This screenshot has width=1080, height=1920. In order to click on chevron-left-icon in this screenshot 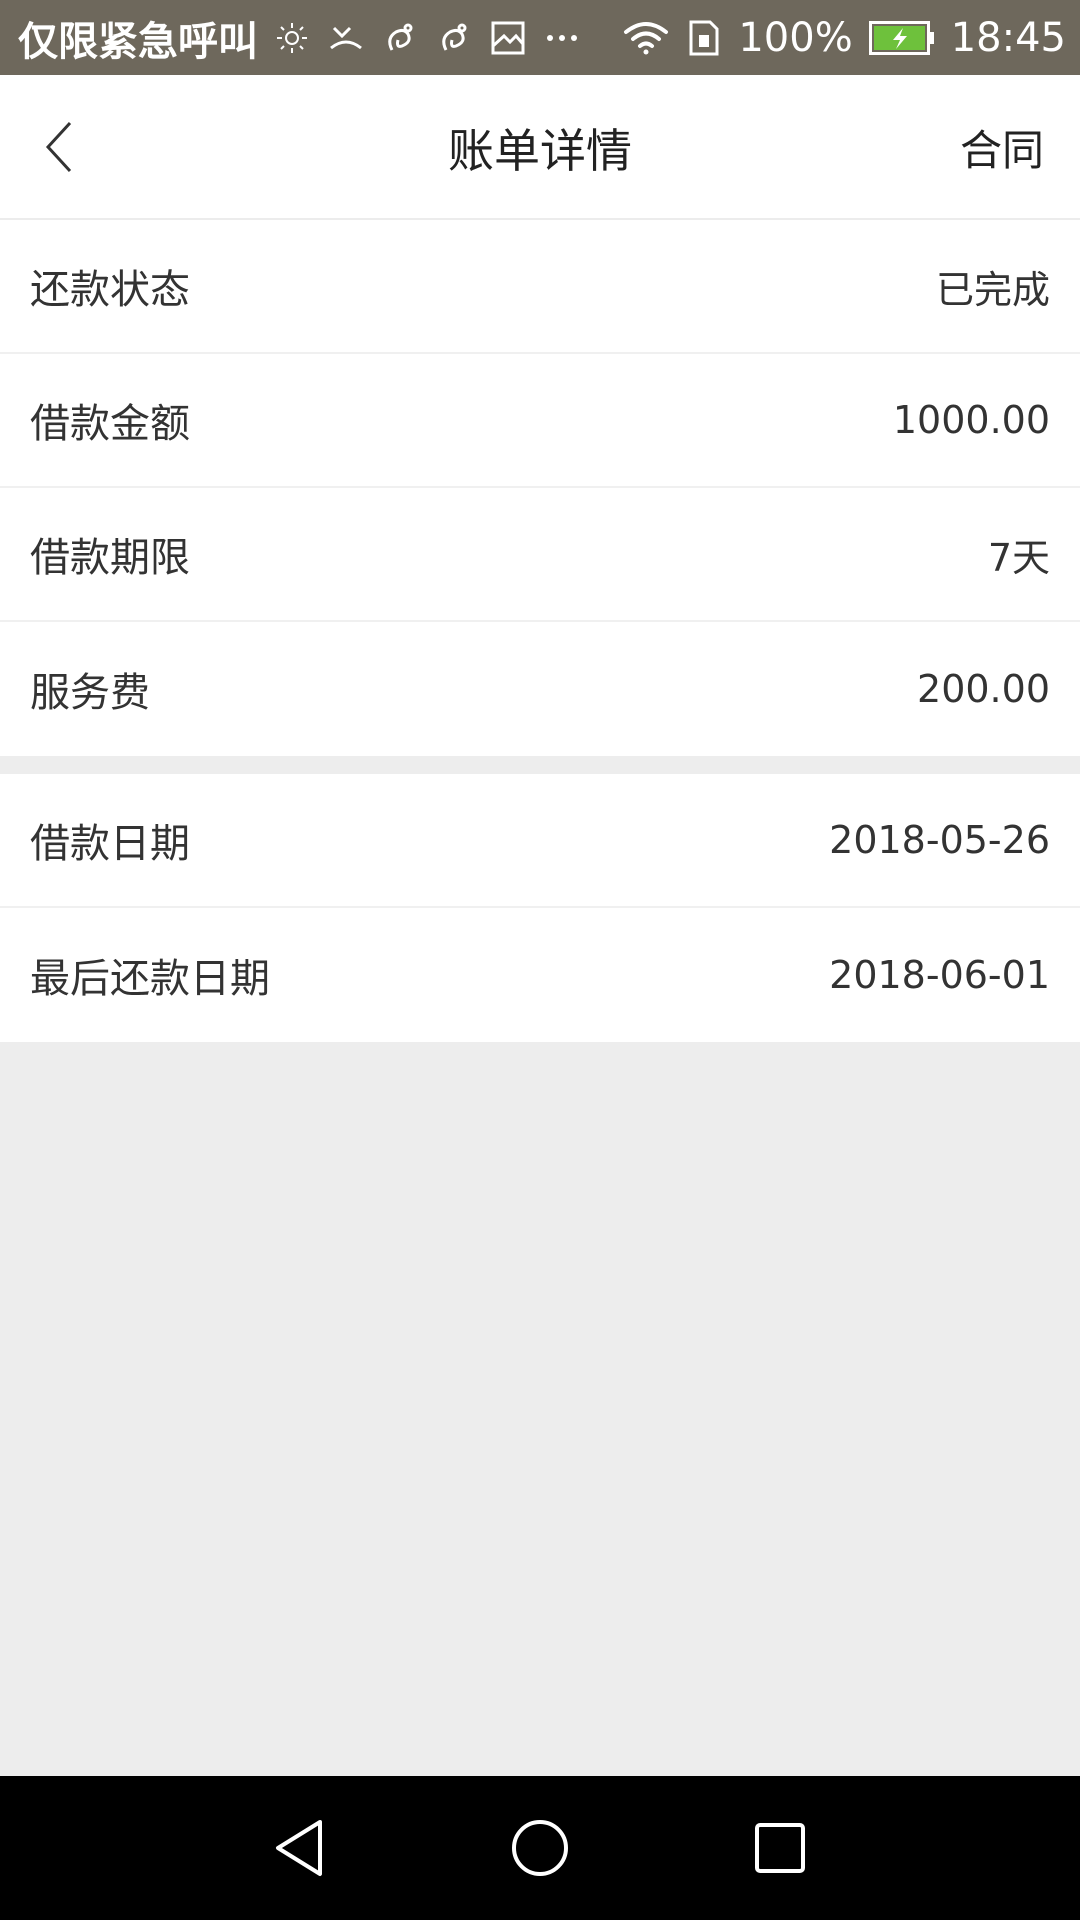, I will do `click(58, 147)`.